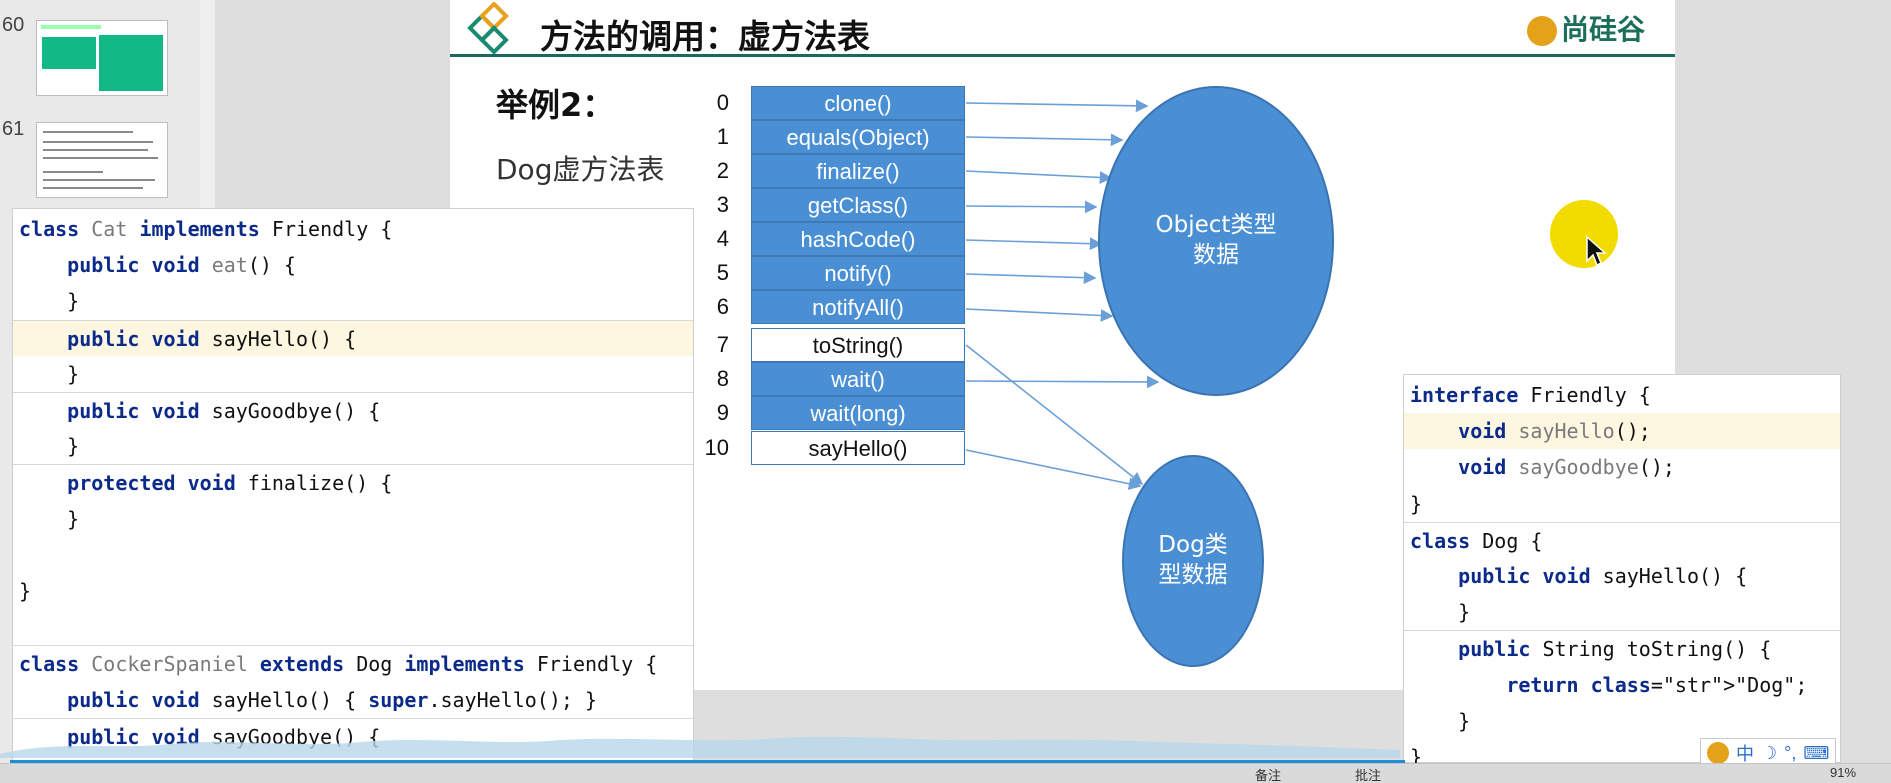 The image size is (1891, 783). I want to click on moon-icon: ☽, so click(1769, 753).